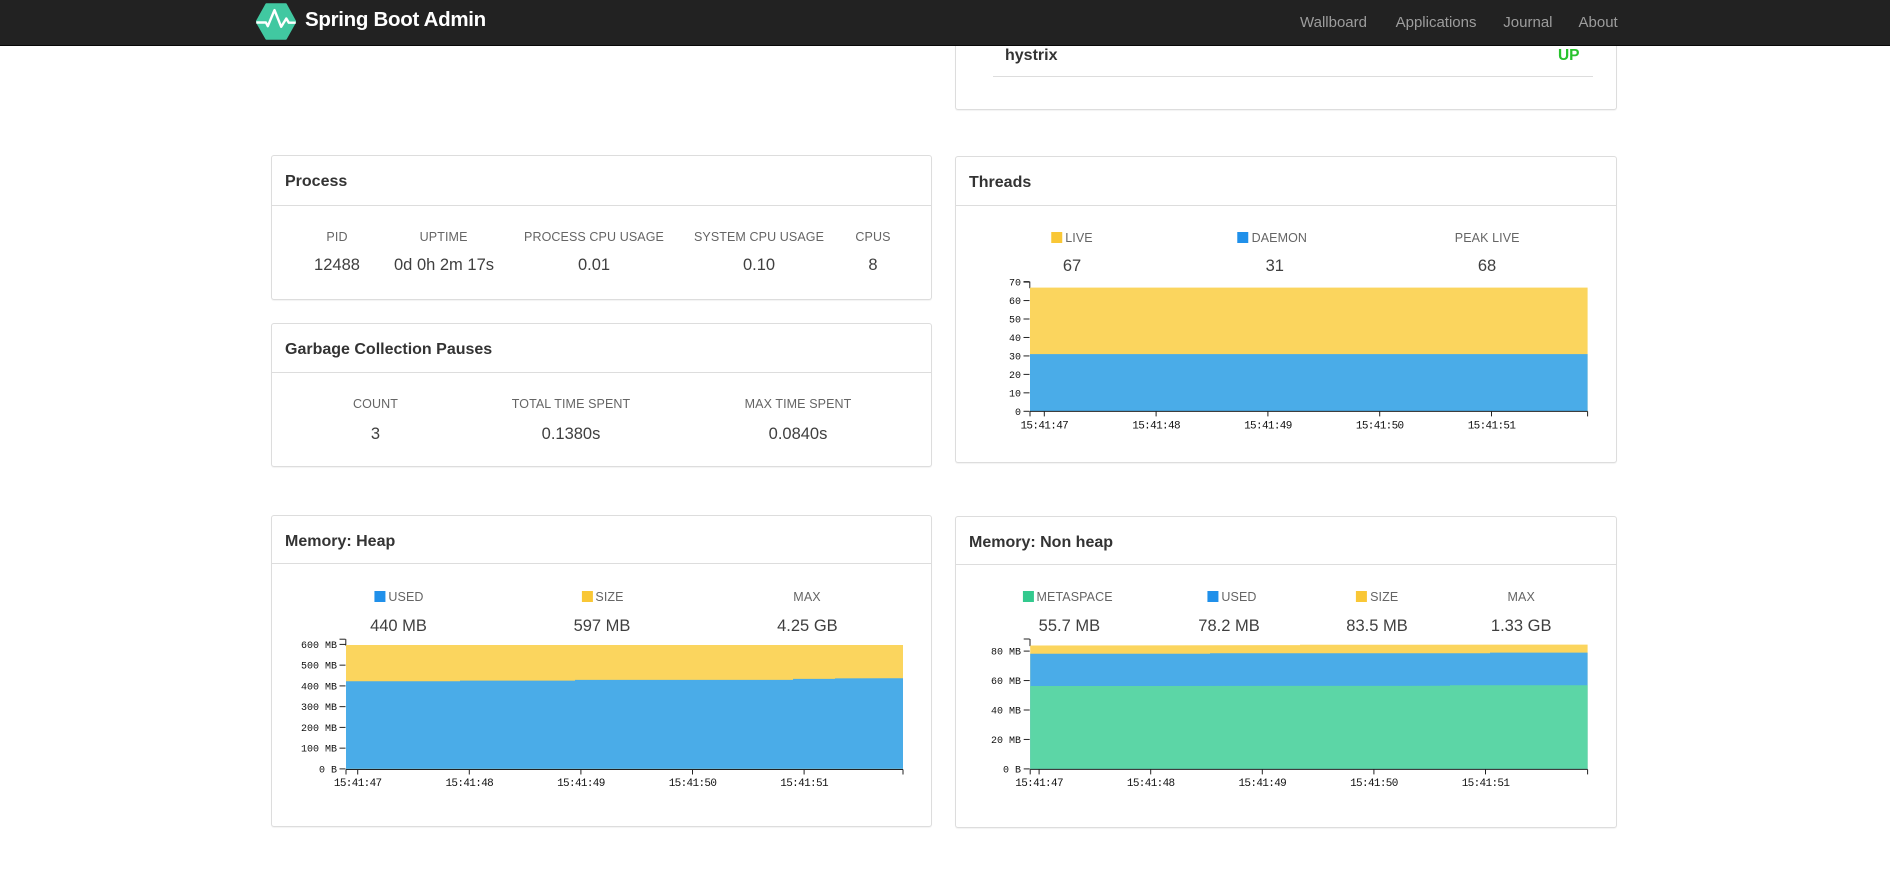 This screenshot has width=1890, height=892. I want to click on svg-text: 70, so click(1015, 284).